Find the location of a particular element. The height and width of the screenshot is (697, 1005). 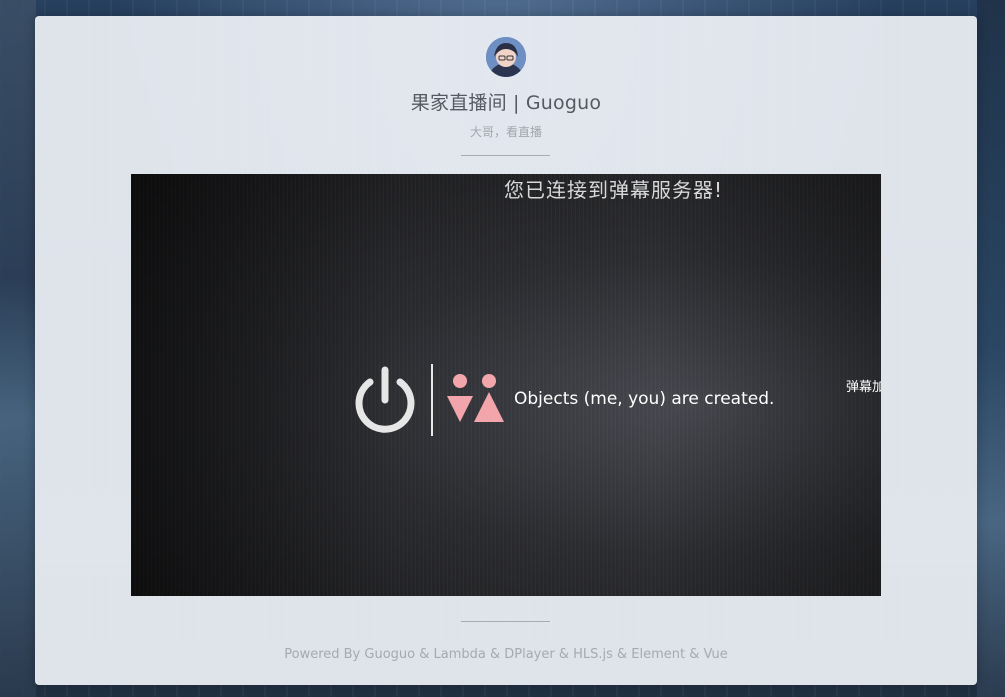

page-title: 果家直播间 | Guoguo is located at coordinates (506, 103).